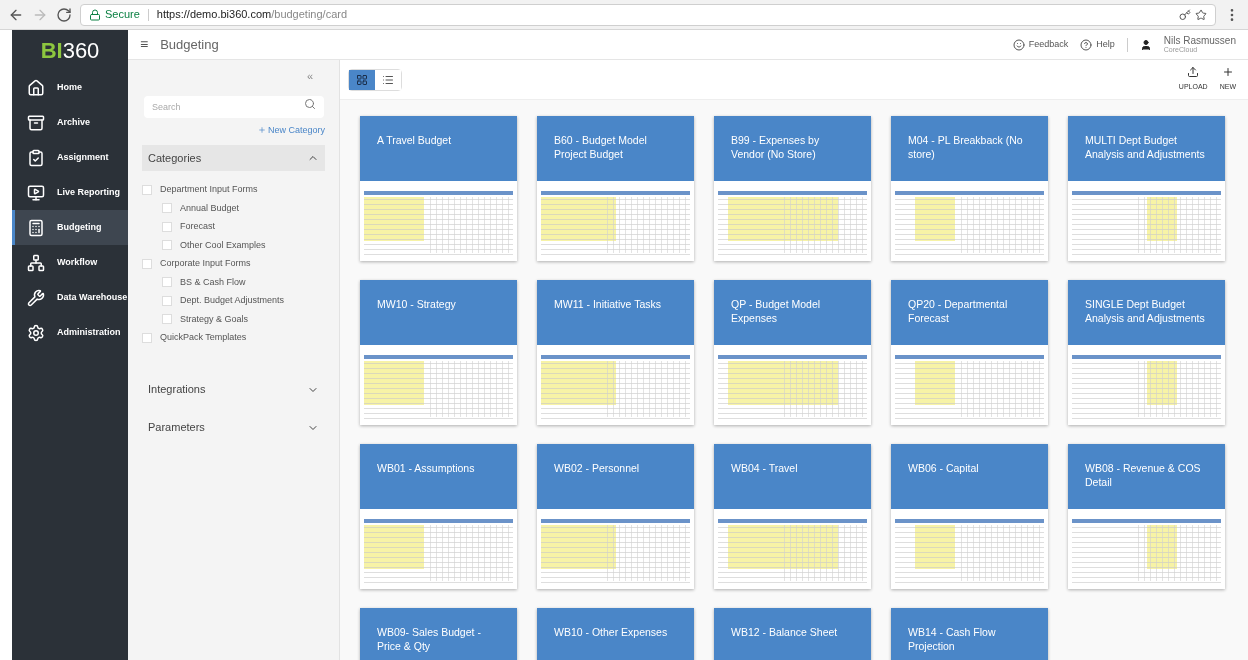 This screenshot has width=1248, height=660. Describe the element at coordinates (70, 50) in the screenshot. I see `logo: BI360` at that location.